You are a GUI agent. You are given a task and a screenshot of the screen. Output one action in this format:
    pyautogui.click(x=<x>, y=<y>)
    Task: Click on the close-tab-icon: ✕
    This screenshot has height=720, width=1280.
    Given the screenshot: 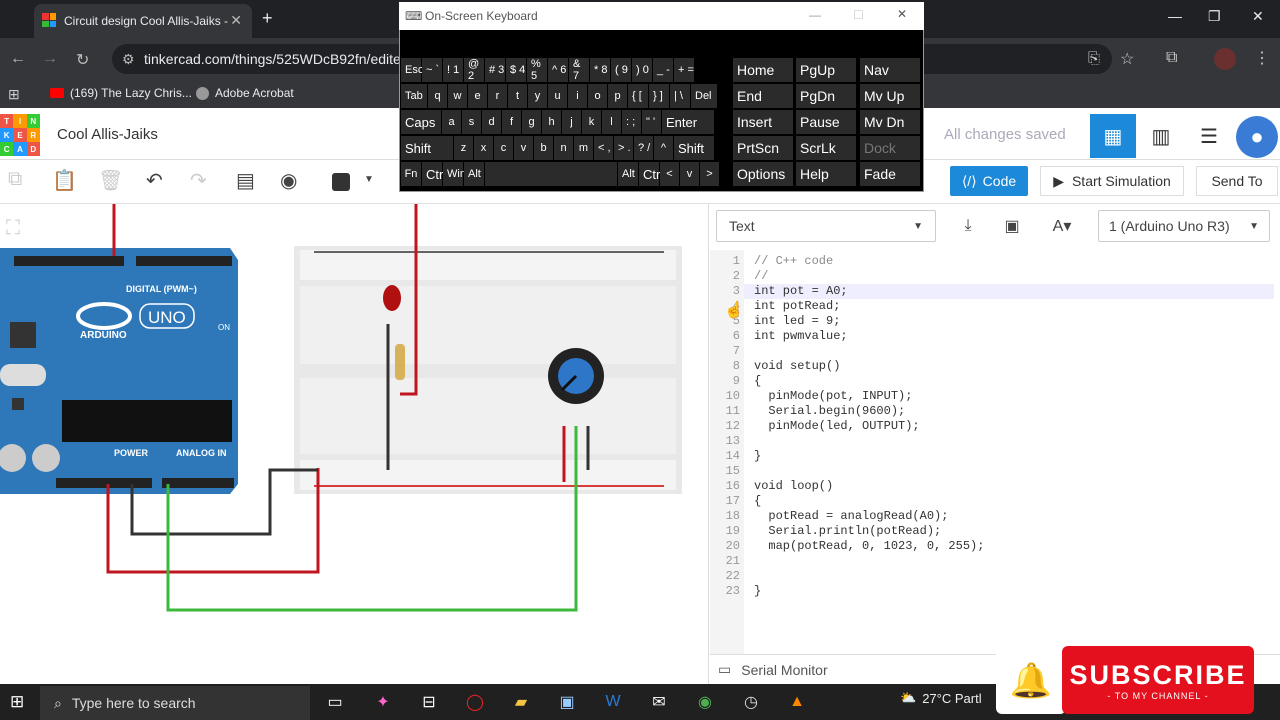 What is the action you would take?
    pyautogui.click(x=236, y=20)
    